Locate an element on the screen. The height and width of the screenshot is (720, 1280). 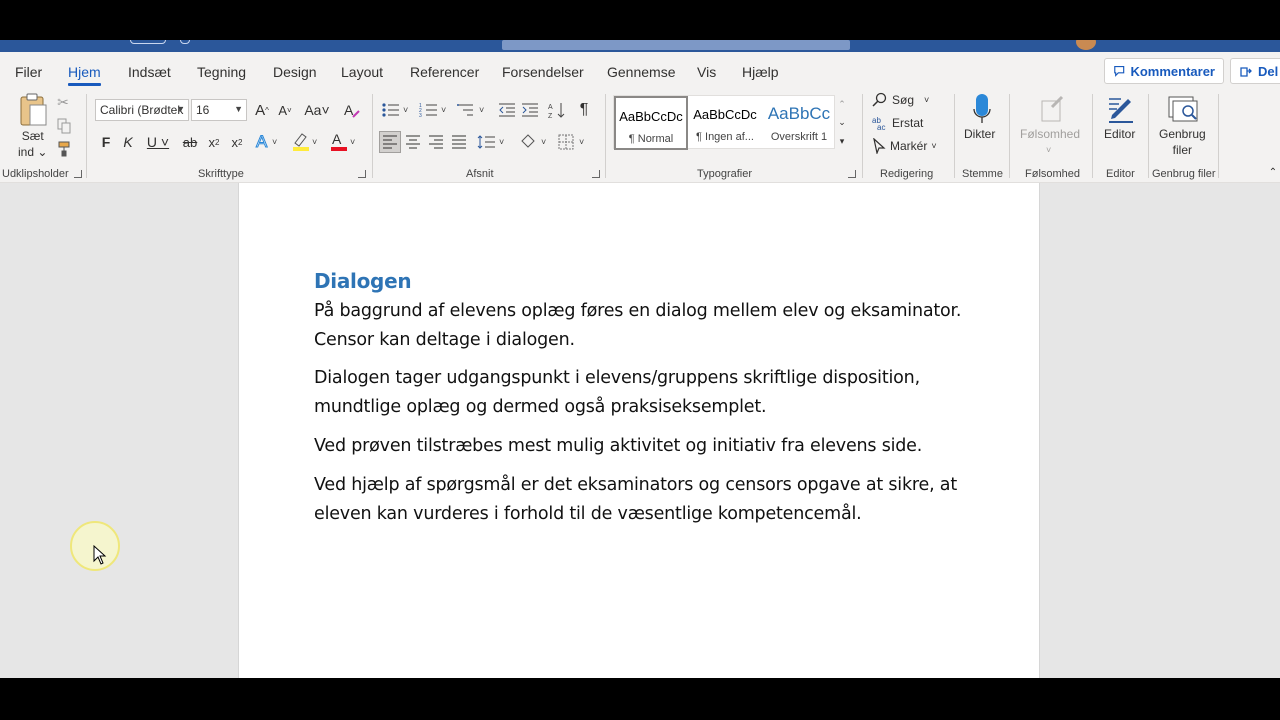
tab-home: Hjem is located at coordinates (84, 75).